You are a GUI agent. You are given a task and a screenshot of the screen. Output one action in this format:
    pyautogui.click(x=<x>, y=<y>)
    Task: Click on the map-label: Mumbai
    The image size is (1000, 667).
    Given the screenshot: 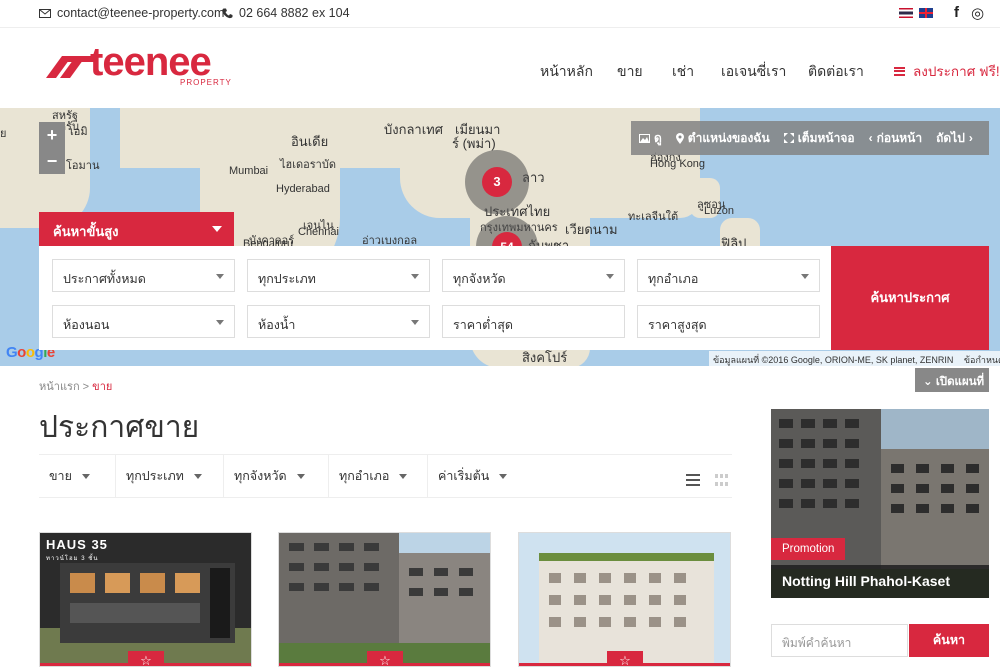 What is the action you would take?
    pyautogui.click(x=249, y=171)
    